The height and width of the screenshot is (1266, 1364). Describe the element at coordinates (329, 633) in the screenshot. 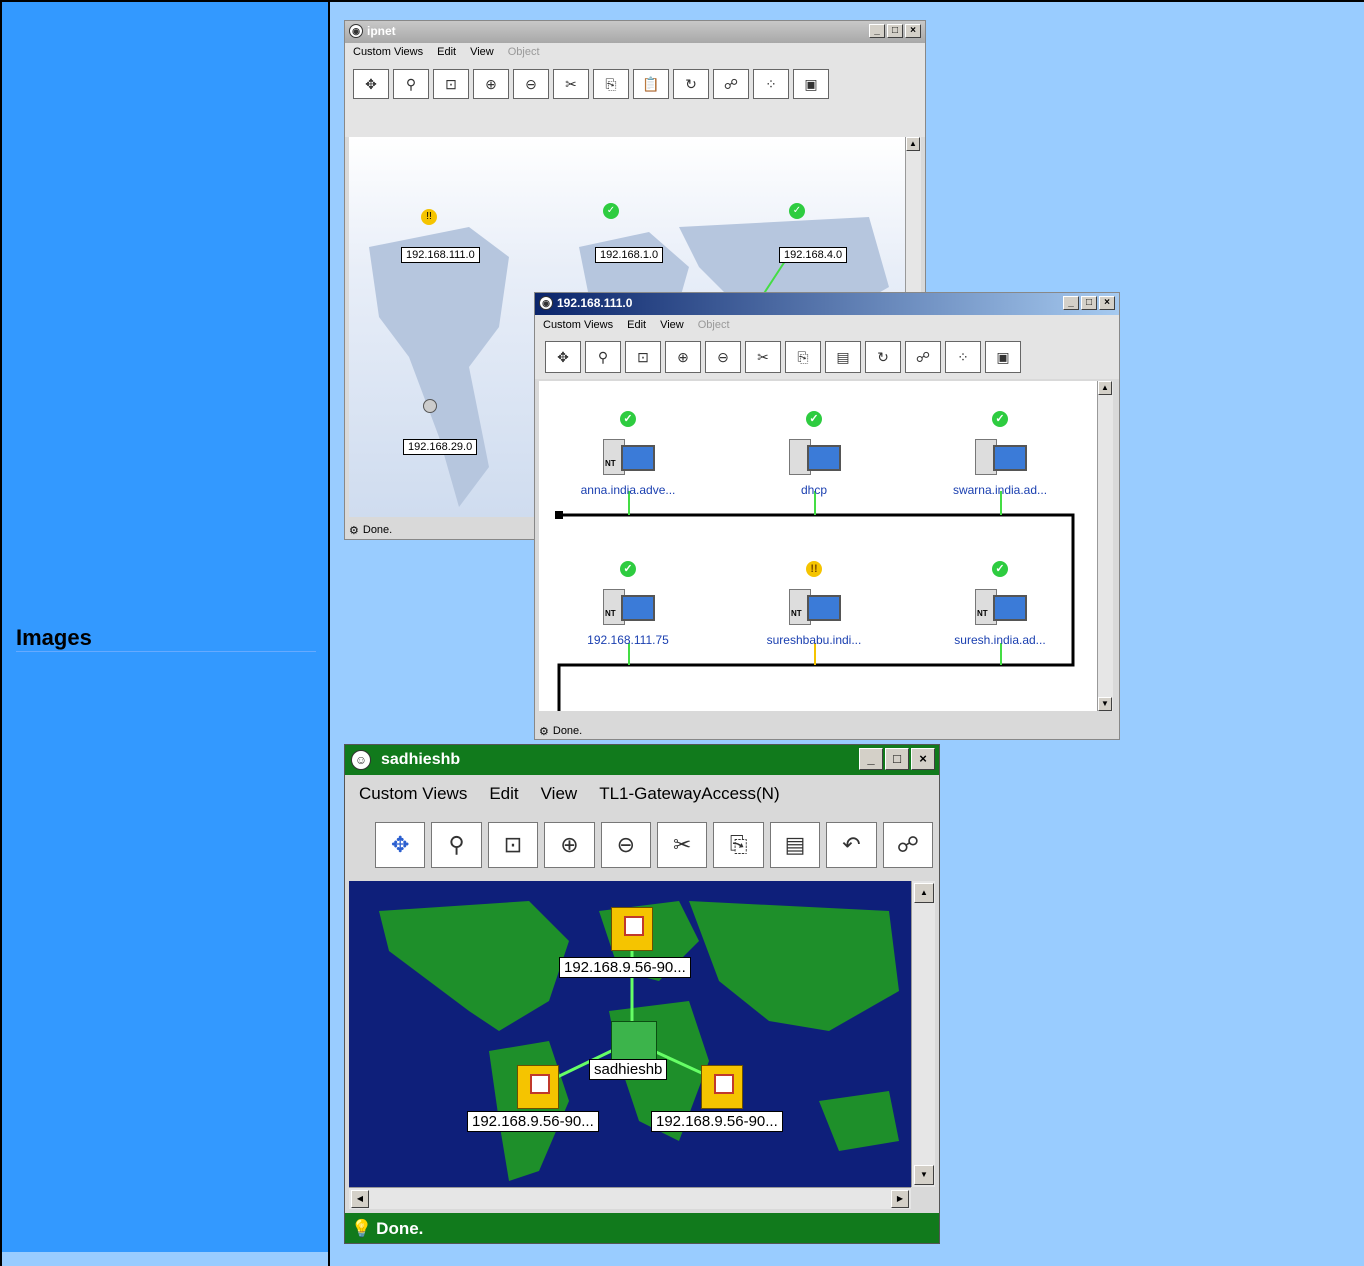

I see `column-divider` at that location.